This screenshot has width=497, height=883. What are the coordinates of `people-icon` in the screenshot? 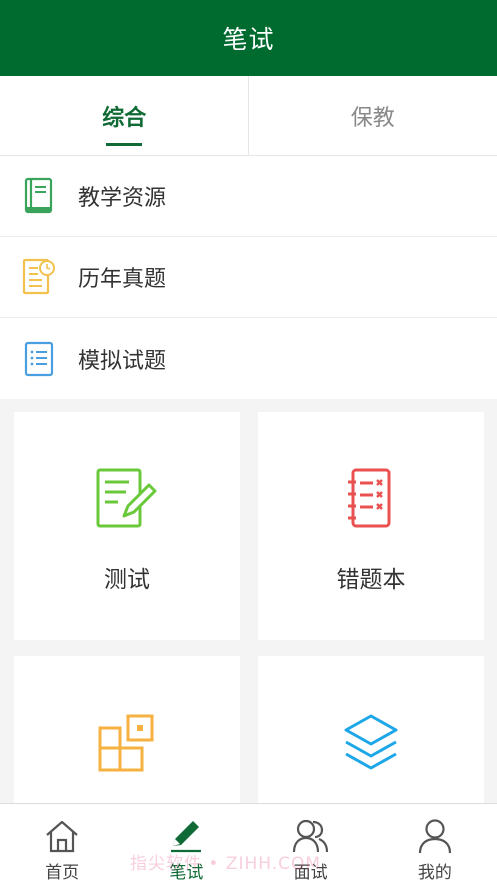 It's located at (311, 836).